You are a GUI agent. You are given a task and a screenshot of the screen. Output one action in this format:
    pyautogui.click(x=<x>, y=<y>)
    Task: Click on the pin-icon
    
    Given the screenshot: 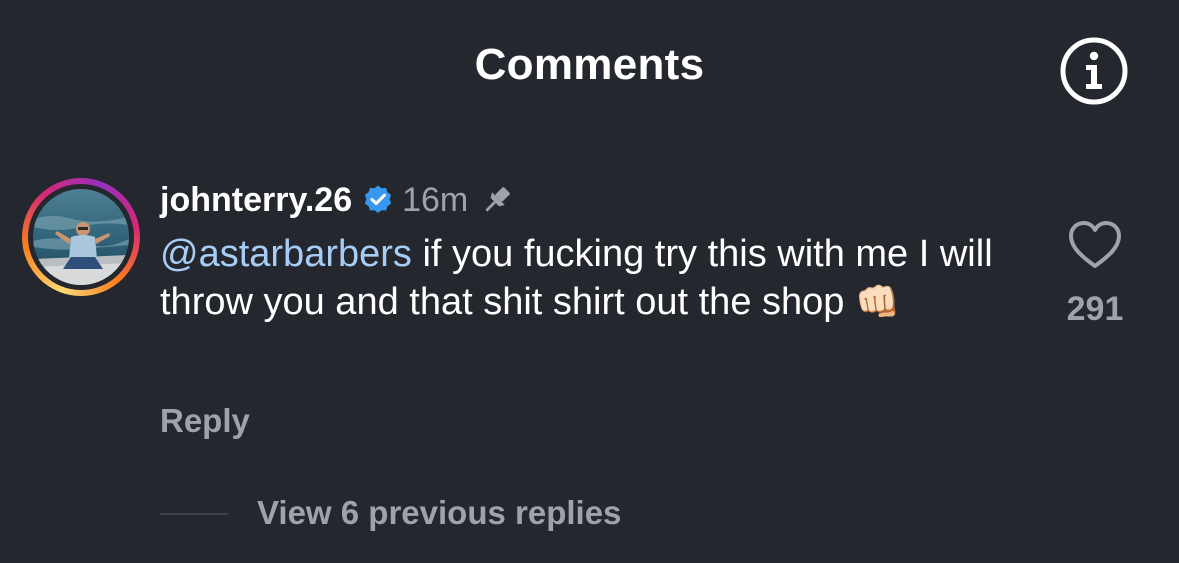 What is the action you would take?
    pyautogui.click(x=497, y=200)
    